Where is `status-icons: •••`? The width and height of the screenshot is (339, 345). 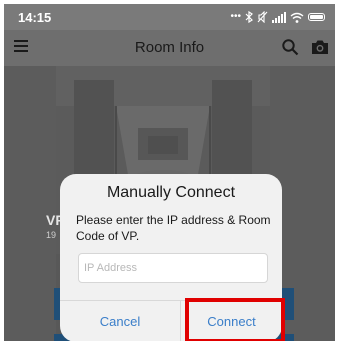
status-icons: ••• is located at coordinates (277, 17).